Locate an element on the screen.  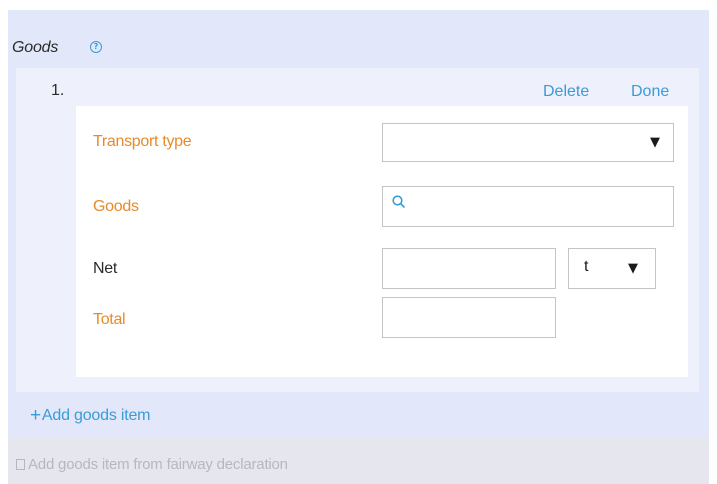
net-unit-value: t is located at coordinates (586, 266).